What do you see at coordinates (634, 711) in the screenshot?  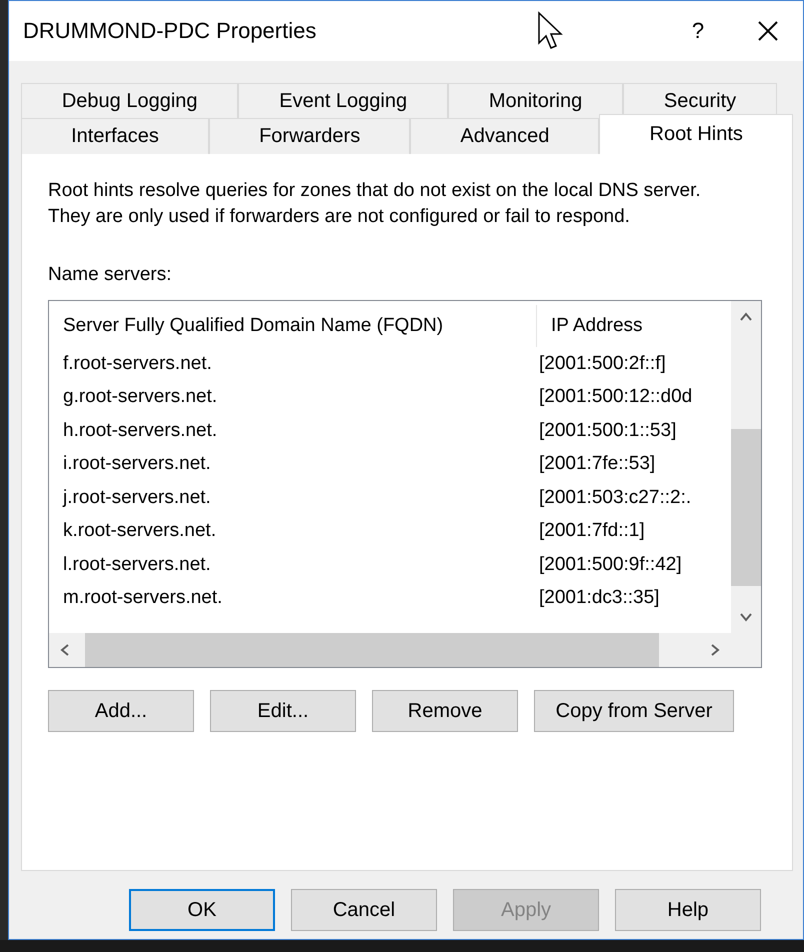 I see `list-action-button: Copy from Server` at bounding box center [634, 711].